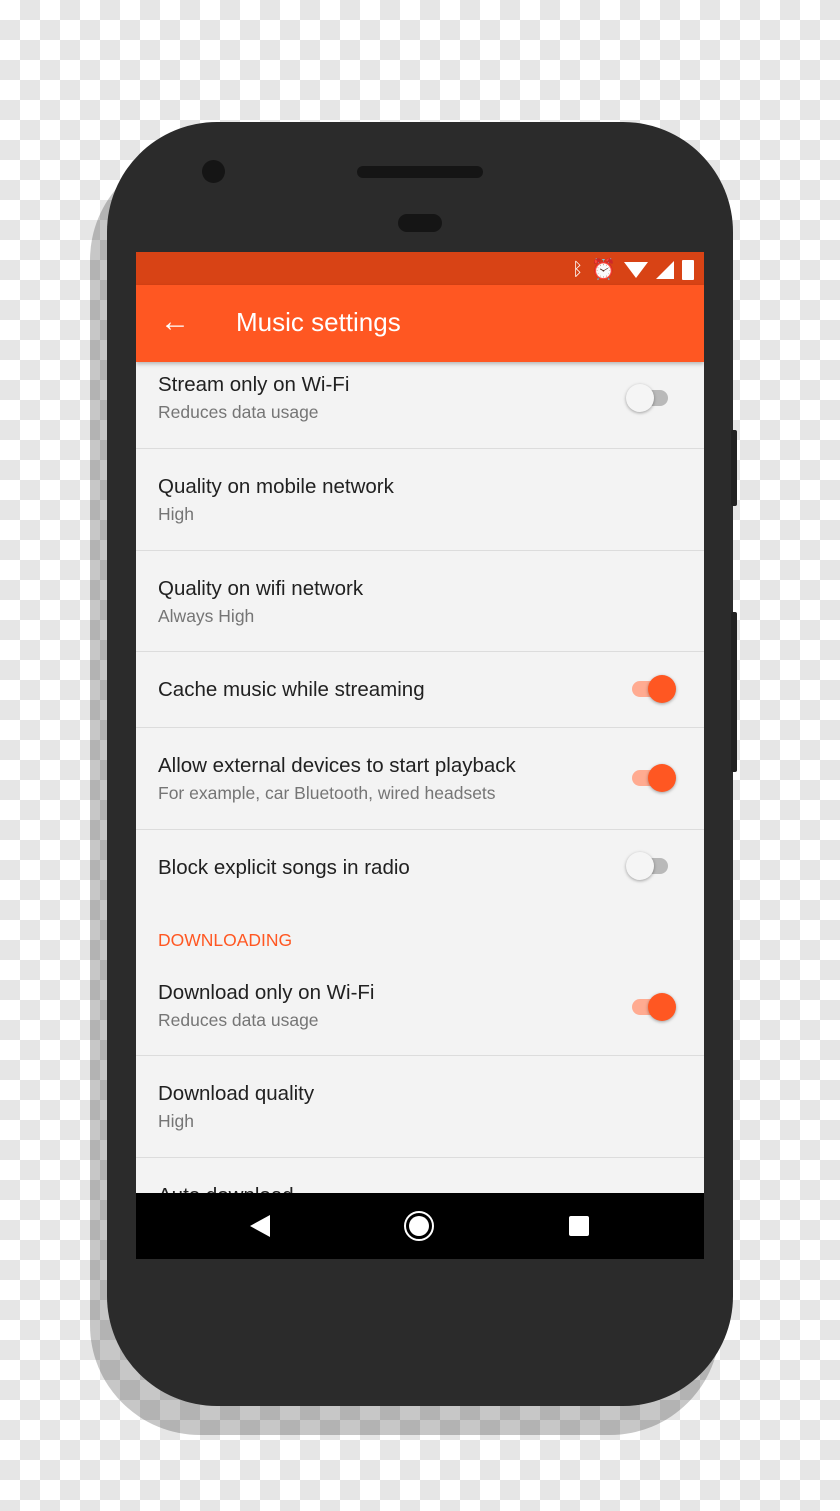  Describe the element at coordinates (266, 992) in the screenshot. I see `setting-title: Download only on Wi-Fi` at that location.